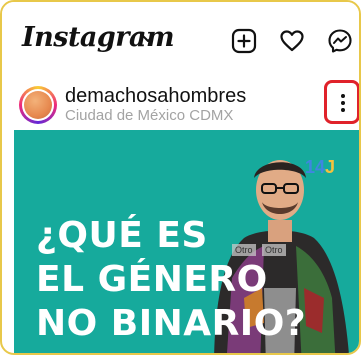 The height and width of the screenshot is (355, 361). Describe the element at coordinates (341, 102) in the screenshot. I see `more-options-button` at that location.